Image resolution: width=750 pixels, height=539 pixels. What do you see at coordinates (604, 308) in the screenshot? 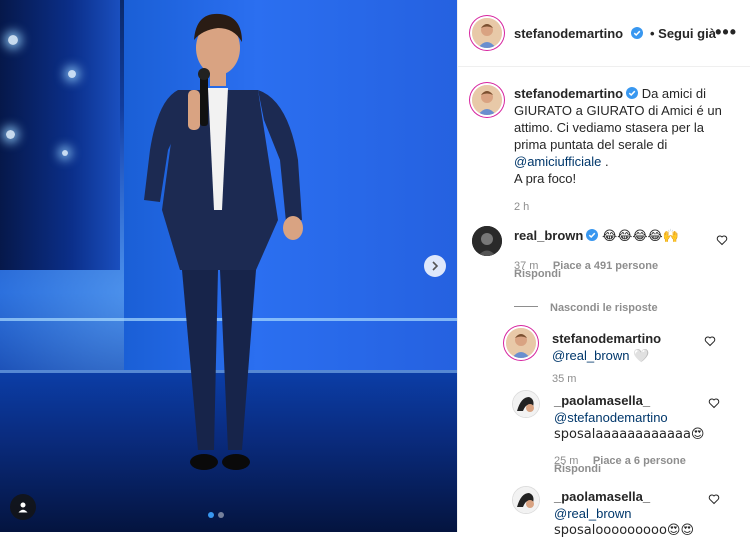
I see `hide-replies-label: Nascondi le risposte` at bounding box center [604, 308].